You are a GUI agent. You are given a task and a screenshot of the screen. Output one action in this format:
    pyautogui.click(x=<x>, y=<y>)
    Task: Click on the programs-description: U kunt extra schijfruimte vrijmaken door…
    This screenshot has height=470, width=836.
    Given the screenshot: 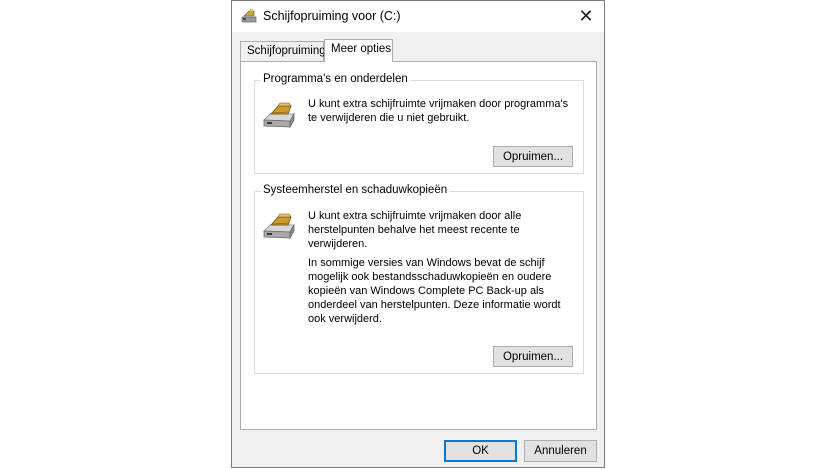 What is the action you would take?
    pyautogui.click(x=438, y=111)
    